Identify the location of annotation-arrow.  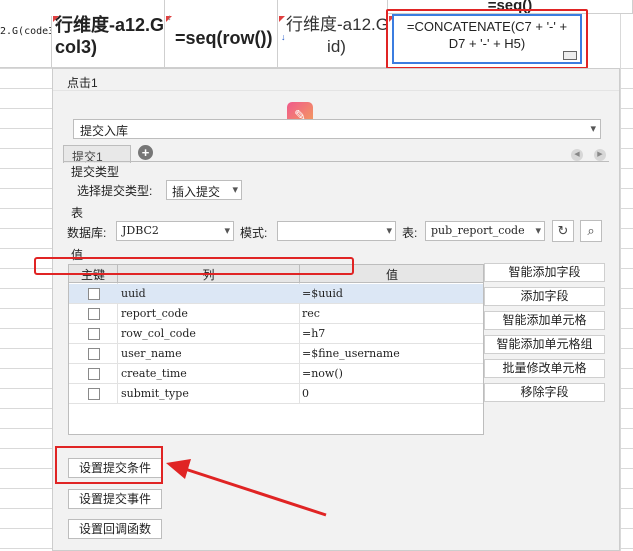
(246, 488).